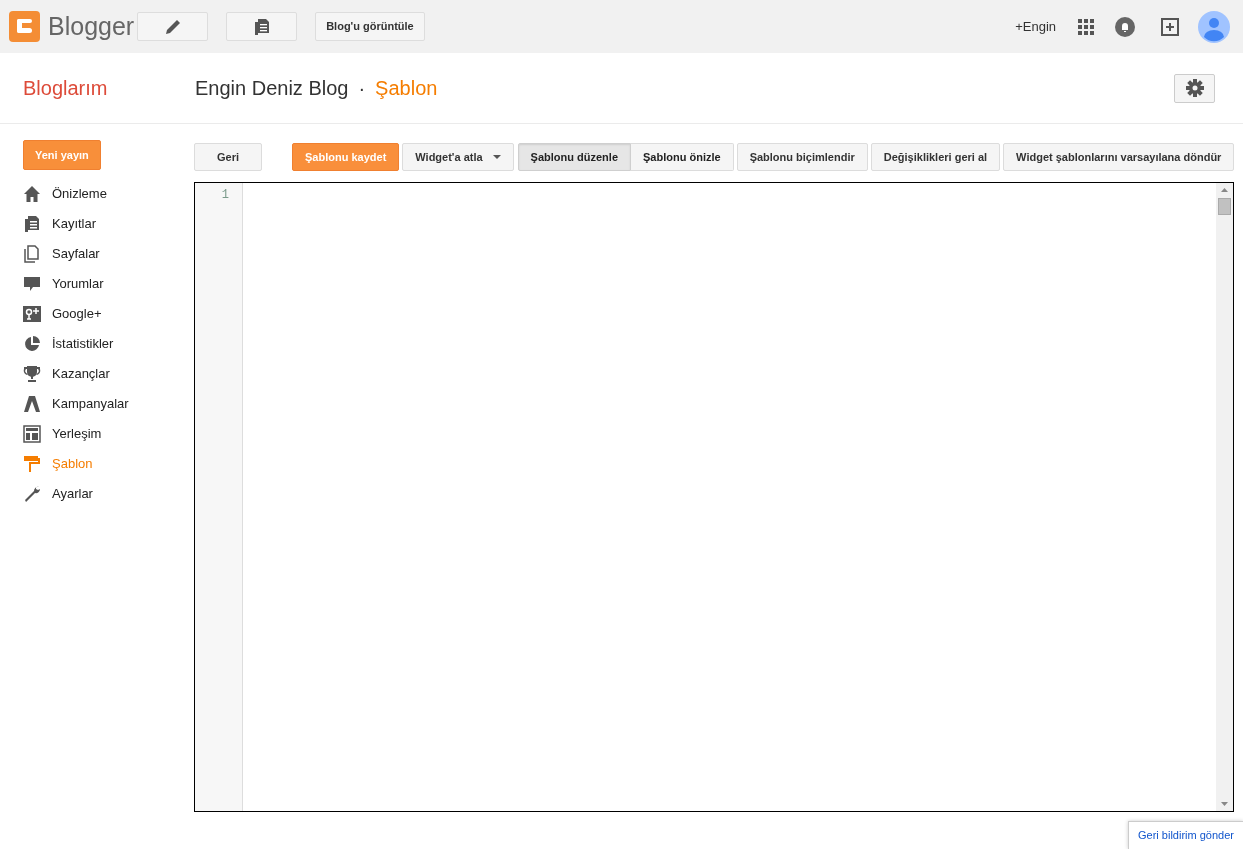 This screenshot has width=1243, height=849. What do you see at coordinates (272, 88) in the screenshot?
I see `blog-title: Engin Deniz Blog` at bounding box center [272, 88].